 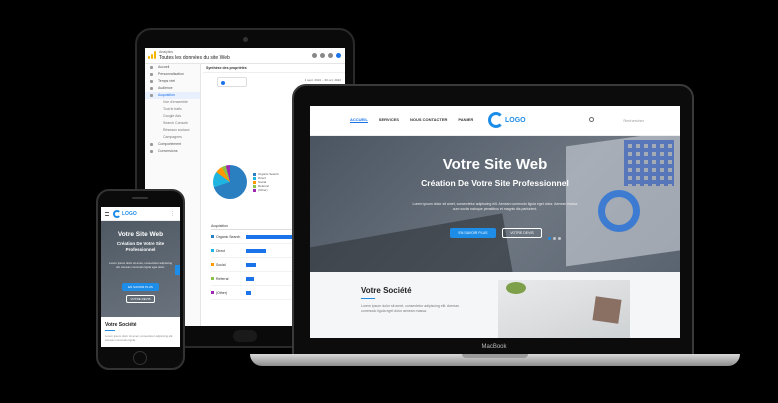 What do you see at coordinates (245, 39) in the screenshot?
I see `tablet-camera` at bounding box center [245, 39].